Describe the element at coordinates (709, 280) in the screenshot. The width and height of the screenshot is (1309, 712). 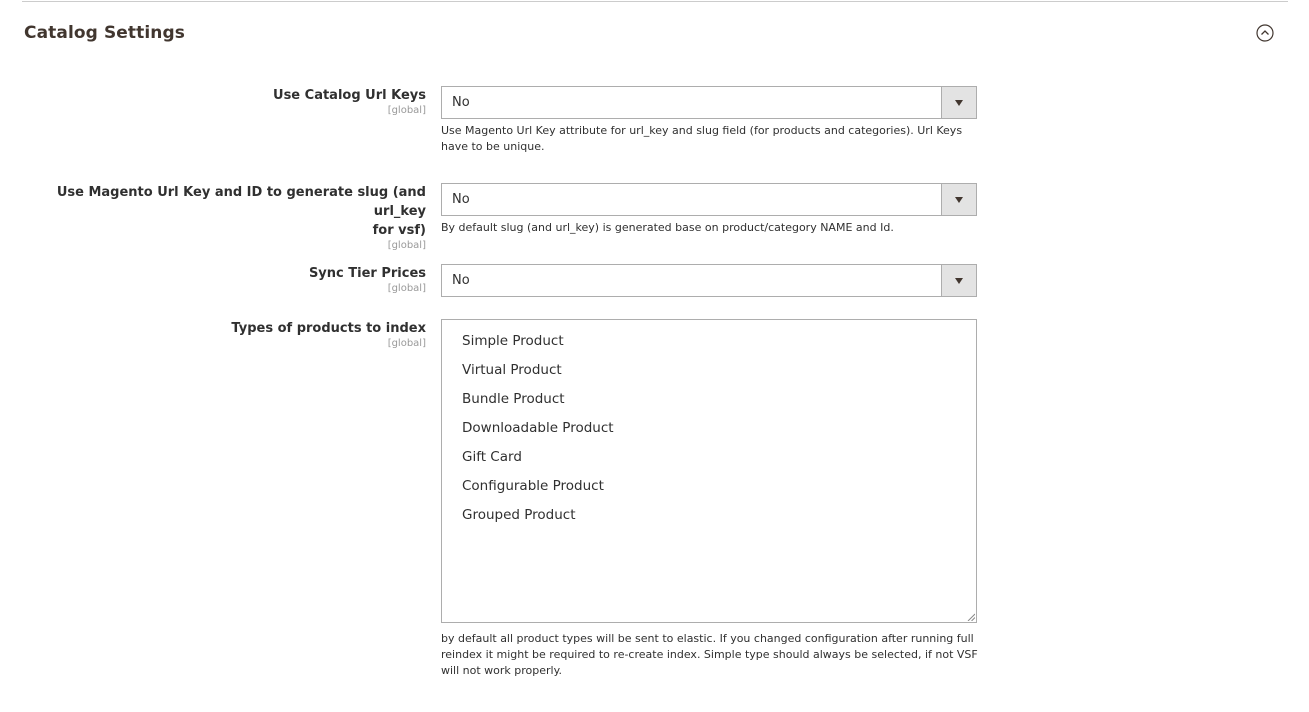
I see `sync-tier-prices-select: No` at that location.